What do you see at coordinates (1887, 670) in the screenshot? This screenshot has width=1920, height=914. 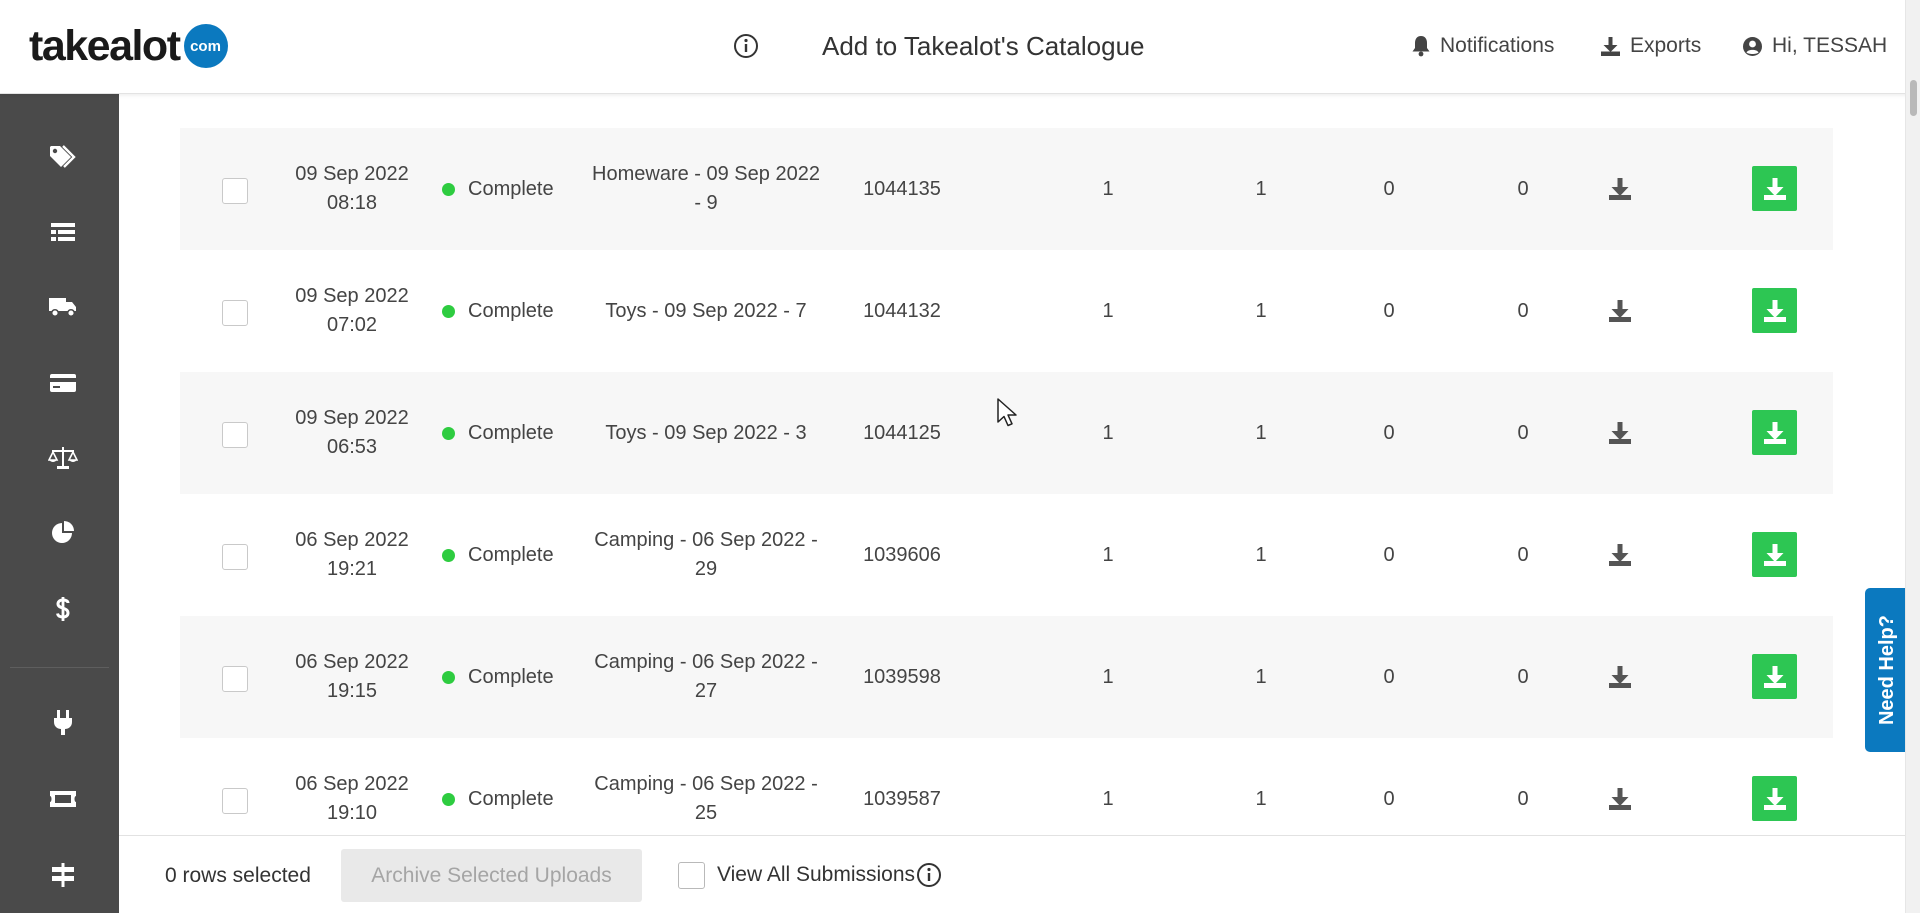 I see `need-help-tab: Need Help?` at bounding box center [1887, 670].